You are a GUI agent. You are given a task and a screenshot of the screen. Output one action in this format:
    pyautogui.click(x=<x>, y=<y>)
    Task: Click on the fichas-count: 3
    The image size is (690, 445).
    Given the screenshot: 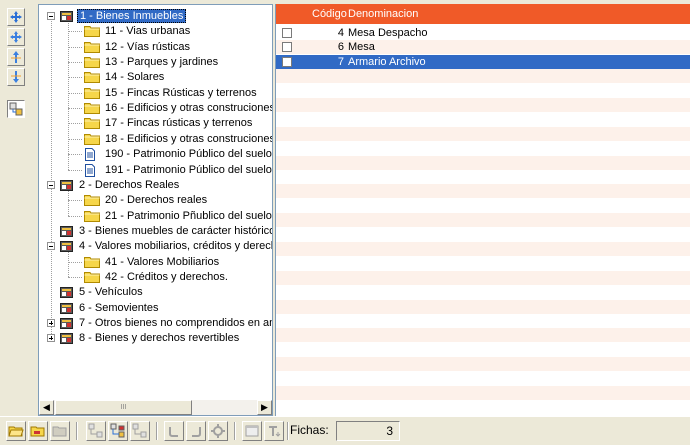 What is the action you would take?
    pyautogui.click(x=368, y=431)
    